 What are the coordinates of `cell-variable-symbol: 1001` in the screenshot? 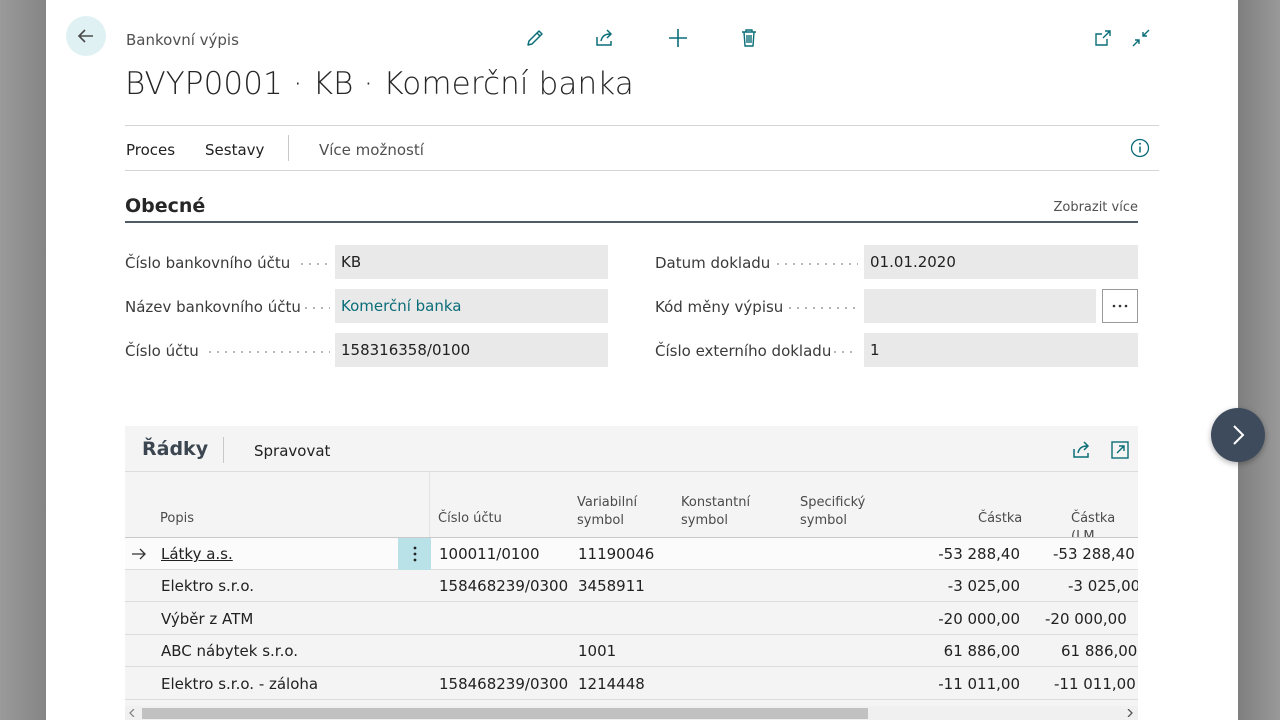 It's located at (597, 651).